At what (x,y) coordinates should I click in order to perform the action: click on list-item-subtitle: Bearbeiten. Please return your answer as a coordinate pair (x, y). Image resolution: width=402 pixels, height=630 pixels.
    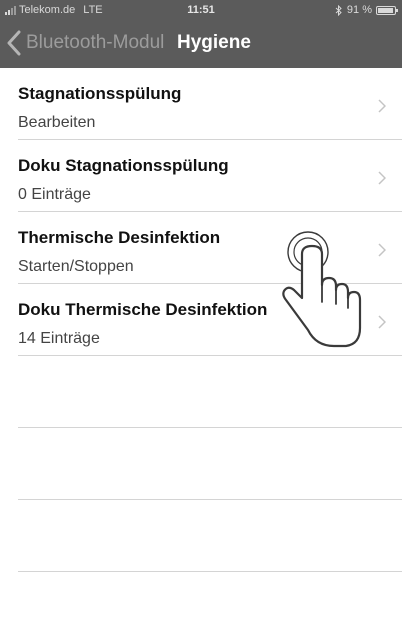
    Looking at the image, I should click on (57, 122).